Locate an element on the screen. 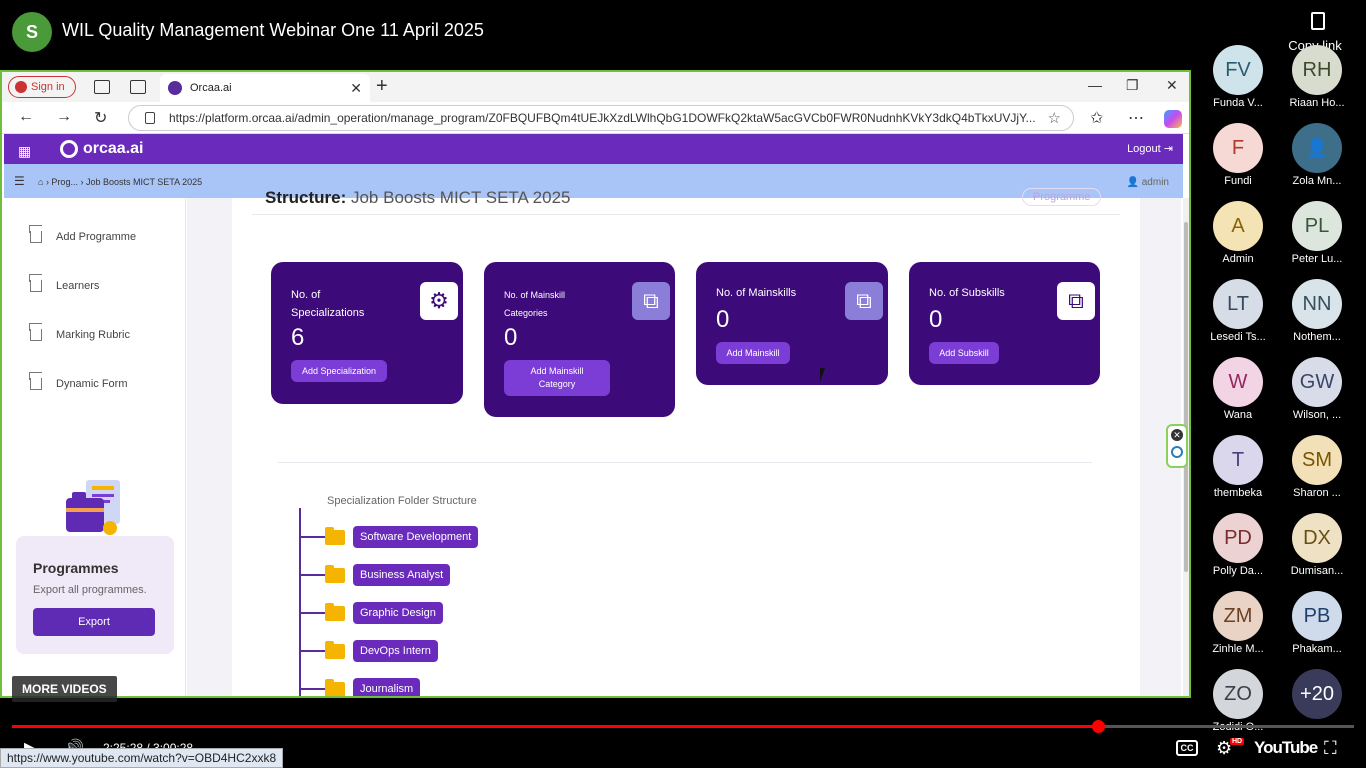 This screenshot has height=768, width=1366. breadcrumb: ⌂ › Prog... › Job Boosts MICT SETA 2025 is located at coordinates (120, 182).